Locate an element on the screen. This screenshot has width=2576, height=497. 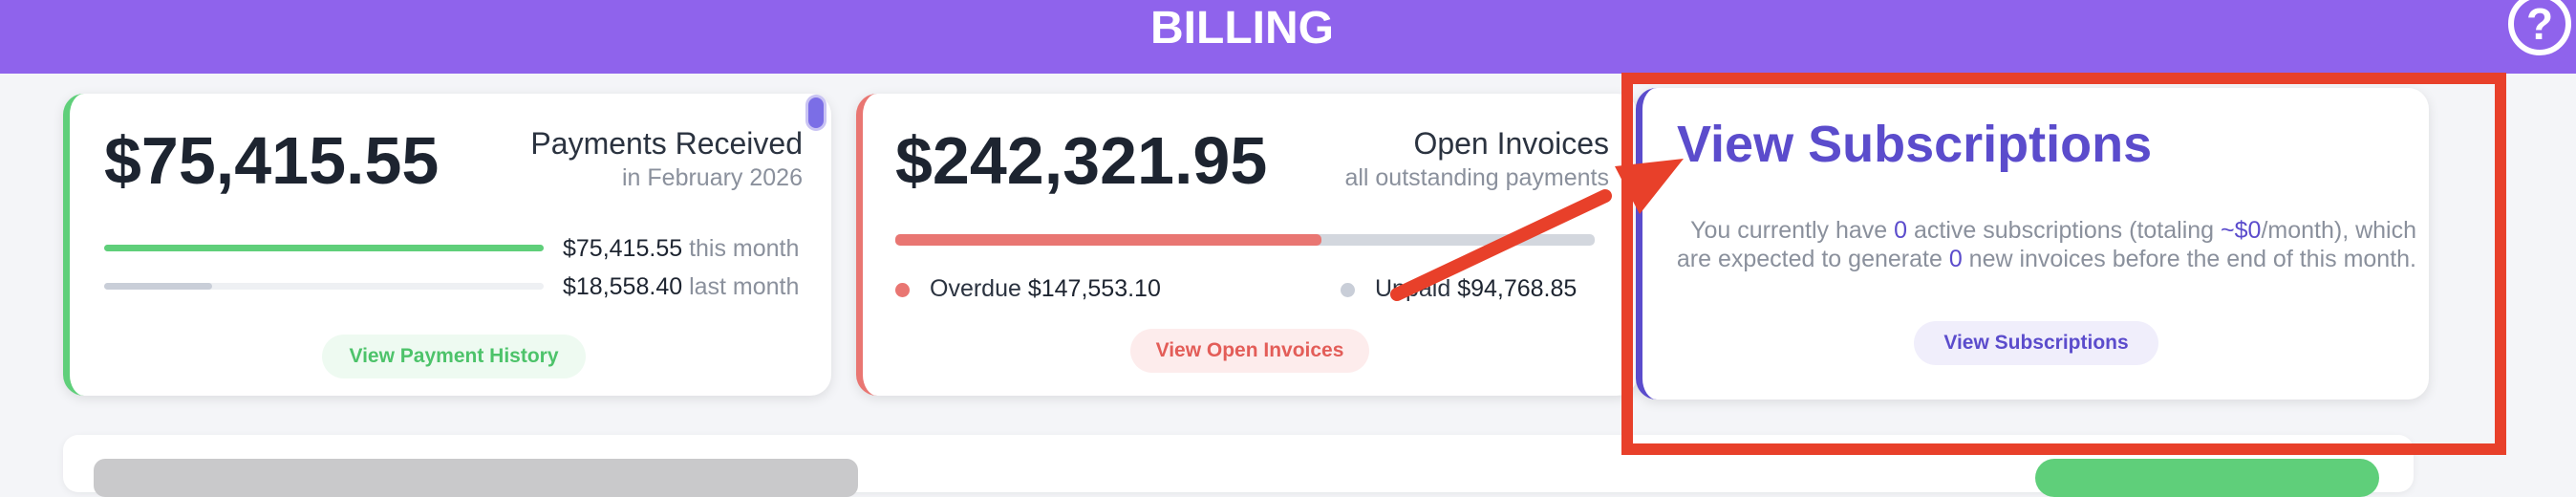
overdue-dot is located at coordinates (902, 290).